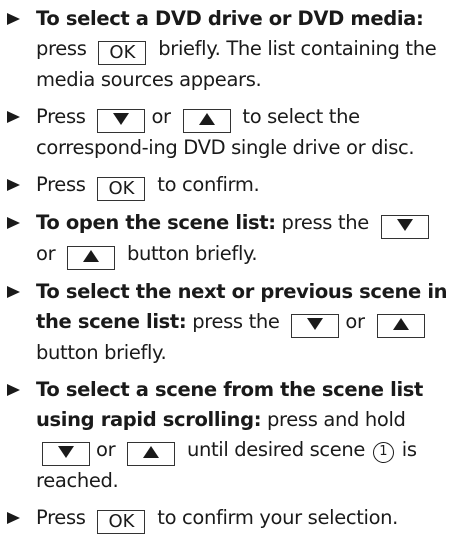  I want to click on step-1-text-a: press, so click(61, 48).